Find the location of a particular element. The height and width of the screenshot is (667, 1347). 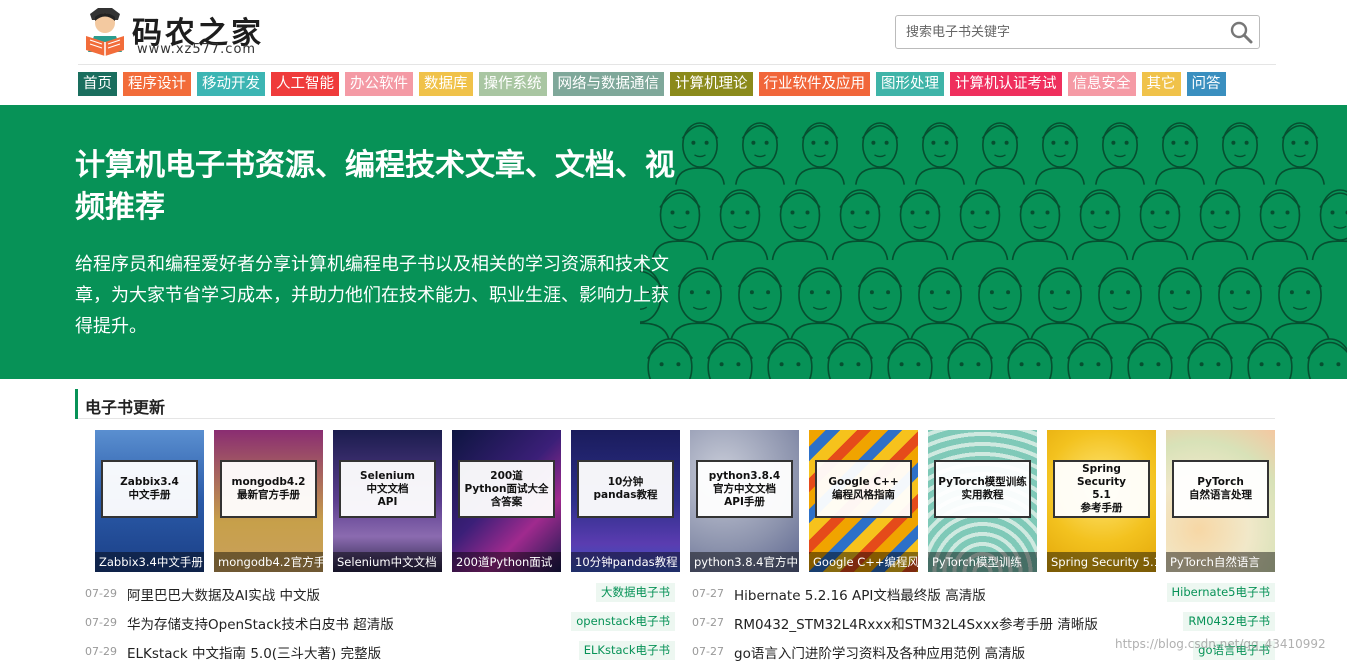

book-cover-title: Google C++ 编程风格指南 is located at coordinates (863, 489).